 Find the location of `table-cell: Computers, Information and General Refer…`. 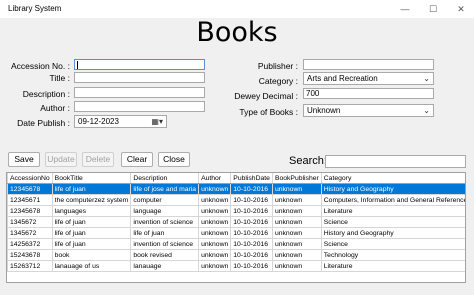

table-cell: Computers, Information and General Refer… is located at coordinates (393, 200).